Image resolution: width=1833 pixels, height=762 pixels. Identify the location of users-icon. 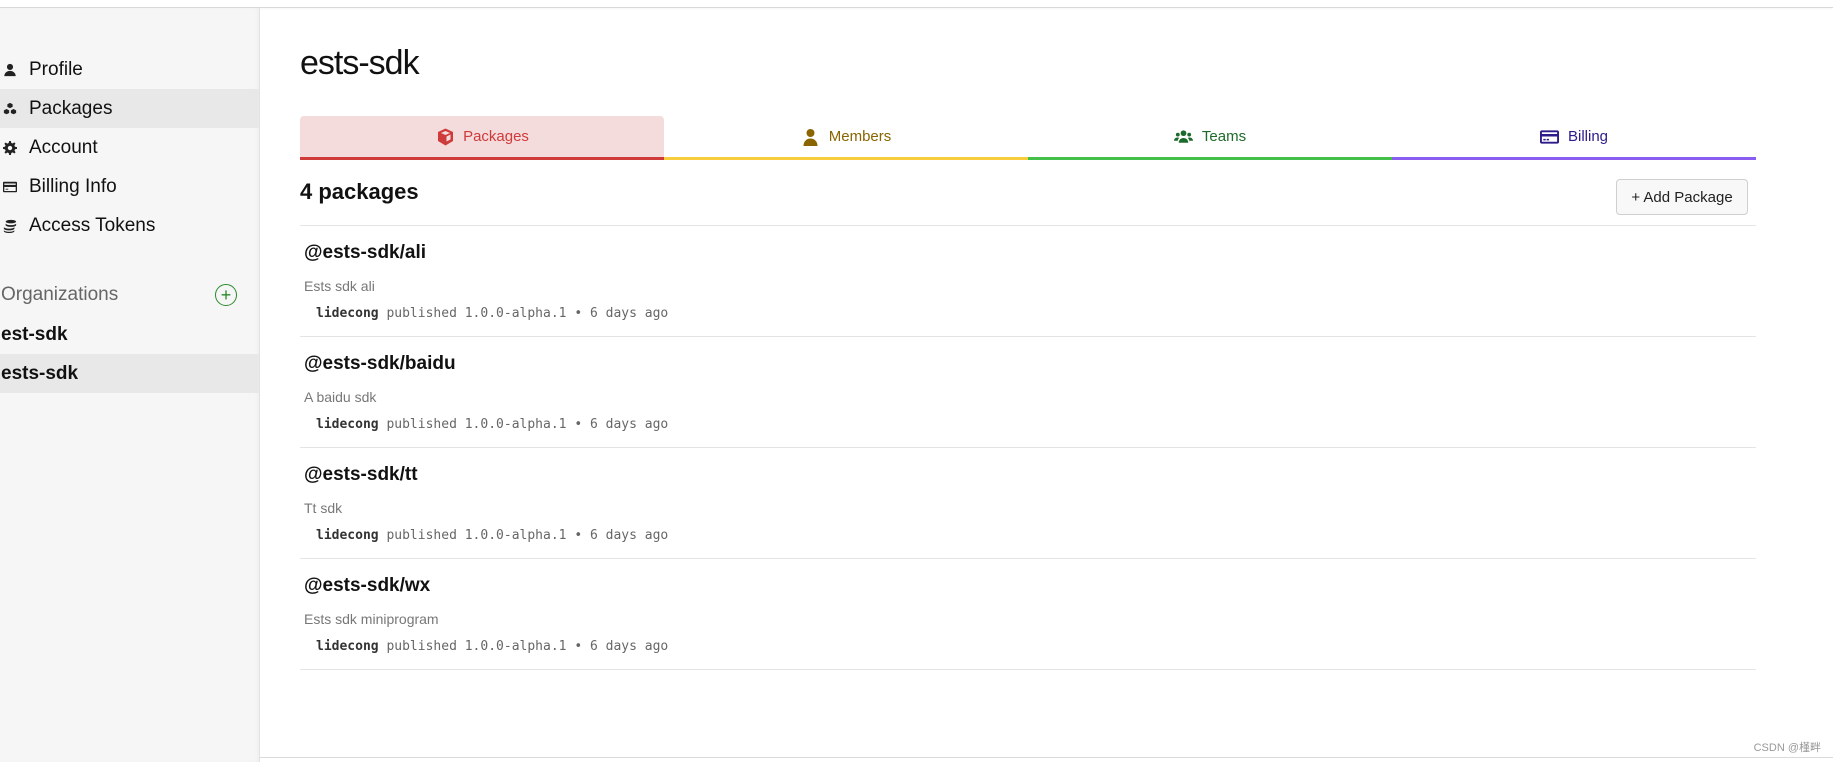
(1184, 137).